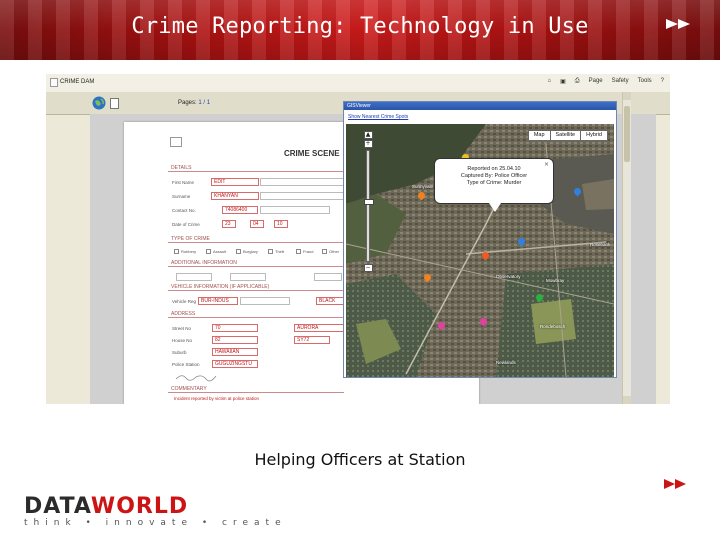 The image size is (720, 540). What do you see at coordinates (196, 378) in the screenshot?
I see `signature-icon` at bounding box center [196, 378].